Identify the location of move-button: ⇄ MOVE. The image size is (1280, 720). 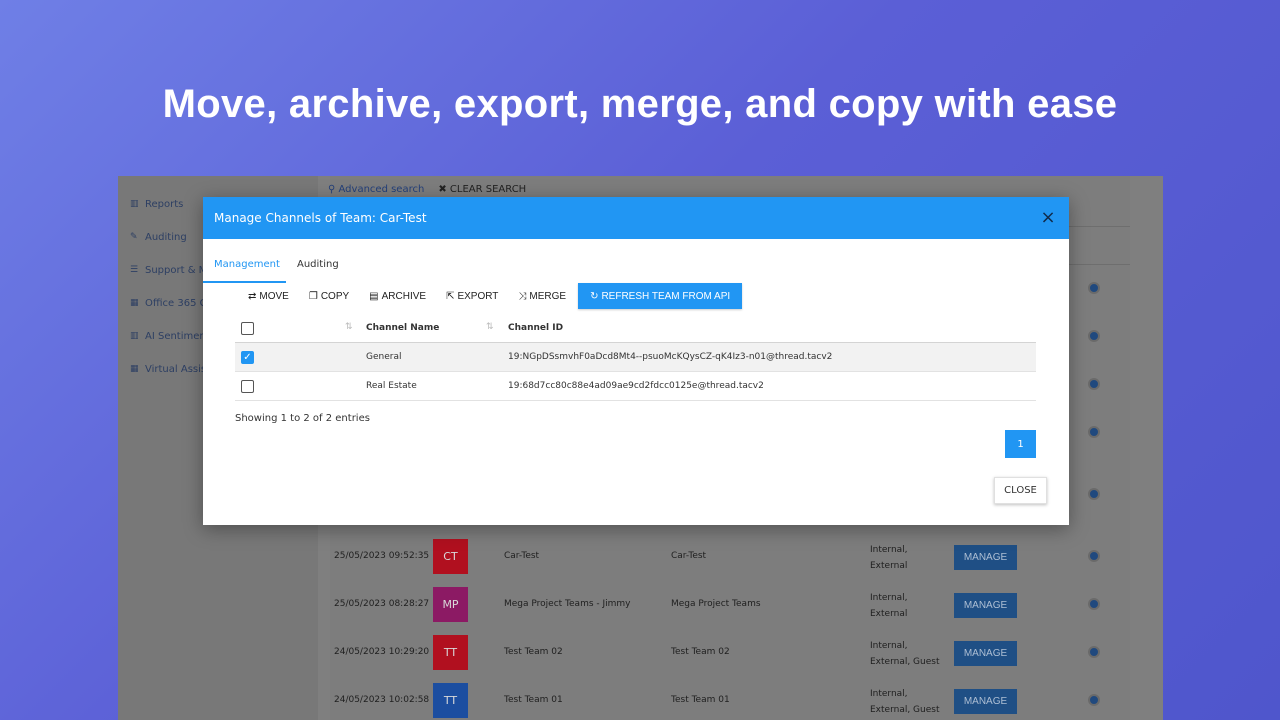
(268, 296).